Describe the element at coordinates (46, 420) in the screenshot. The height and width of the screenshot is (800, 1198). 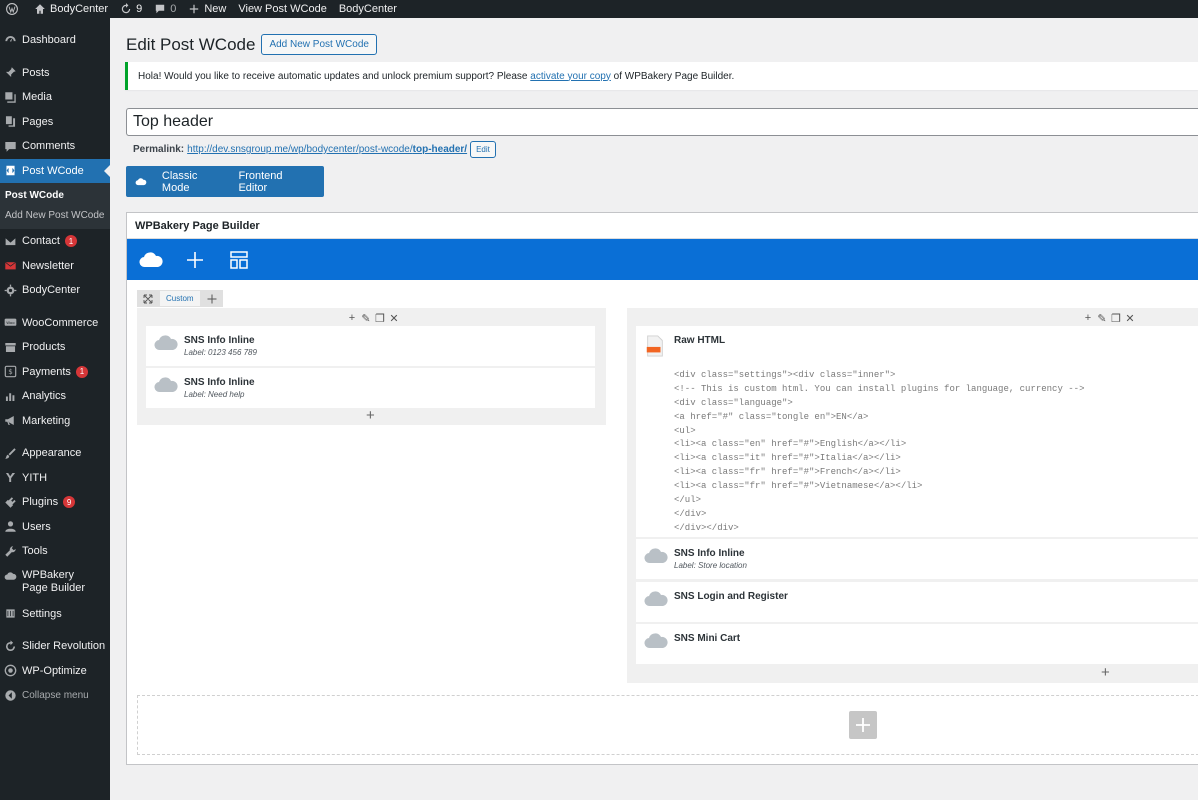
I see `sidebar-item-label: Marketing` at that location.